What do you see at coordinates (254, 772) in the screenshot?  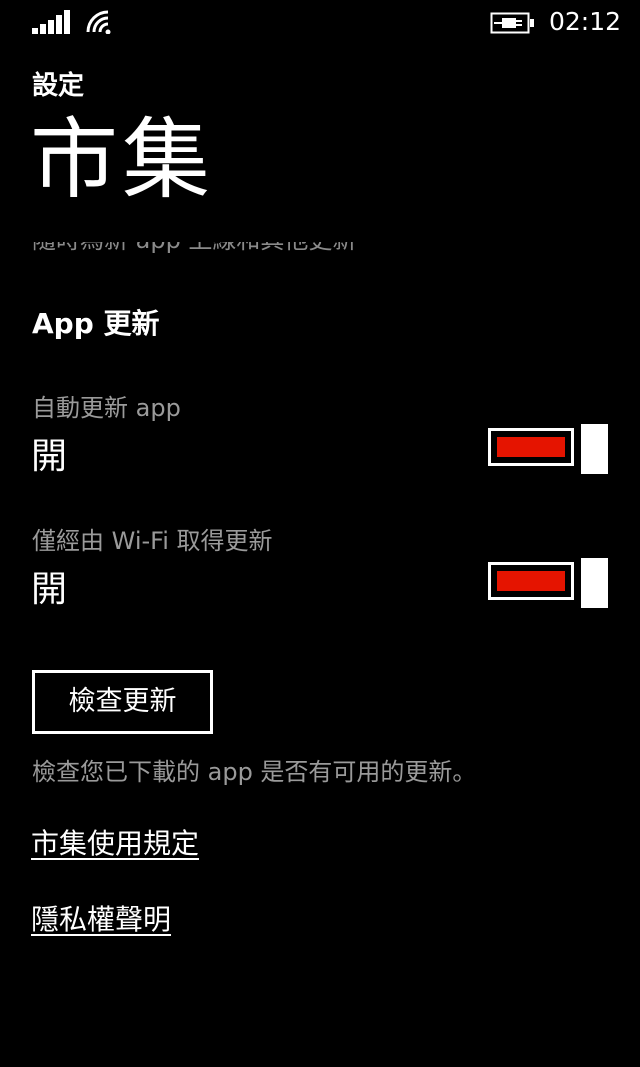 I see `check-updates-hint: 檢查您已下載的 app 是否有可用的更新。` at bounding box center [254, 772].